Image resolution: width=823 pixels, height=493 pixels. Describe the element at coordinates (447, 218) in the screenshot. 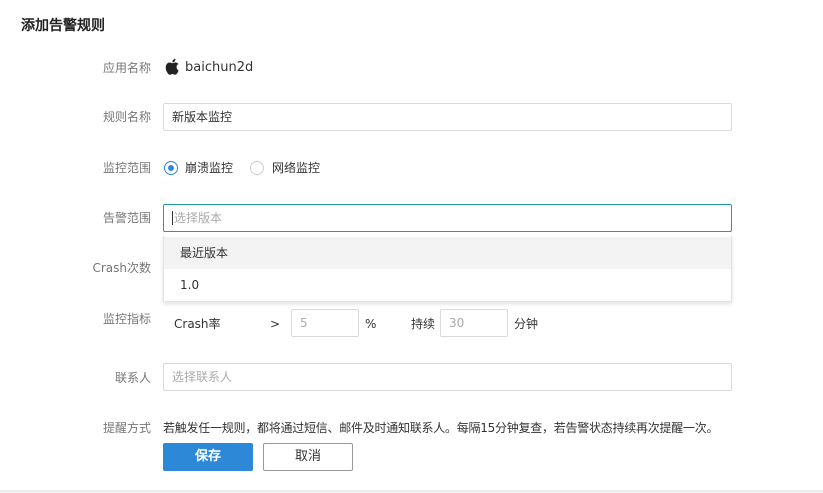

I see `version-select-input: 选择版本` at that location.